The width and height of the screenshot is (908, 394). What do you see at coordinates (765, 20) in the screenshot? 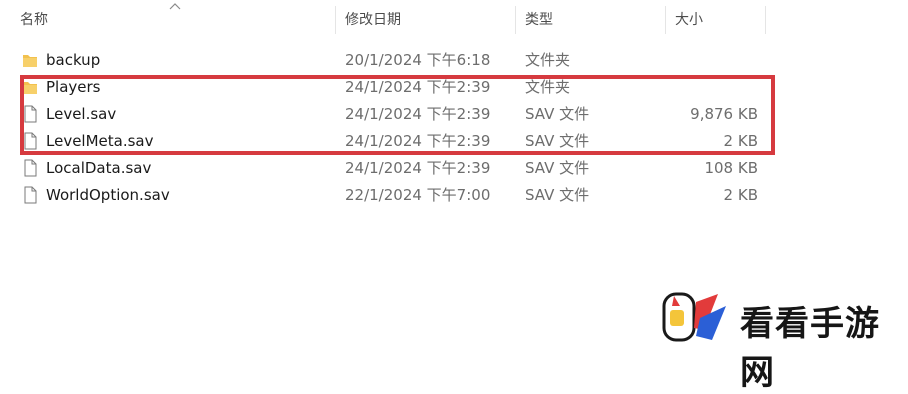
I see `column-divider` at bounding box center [765, 20].